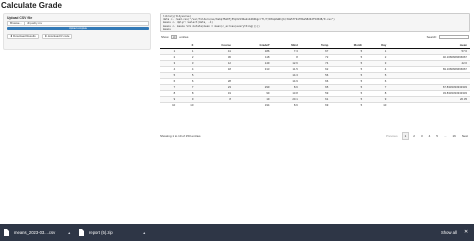 The width and height of the screenshot is (474, 241). I want to click on page-button: 5, so click(437, 136).